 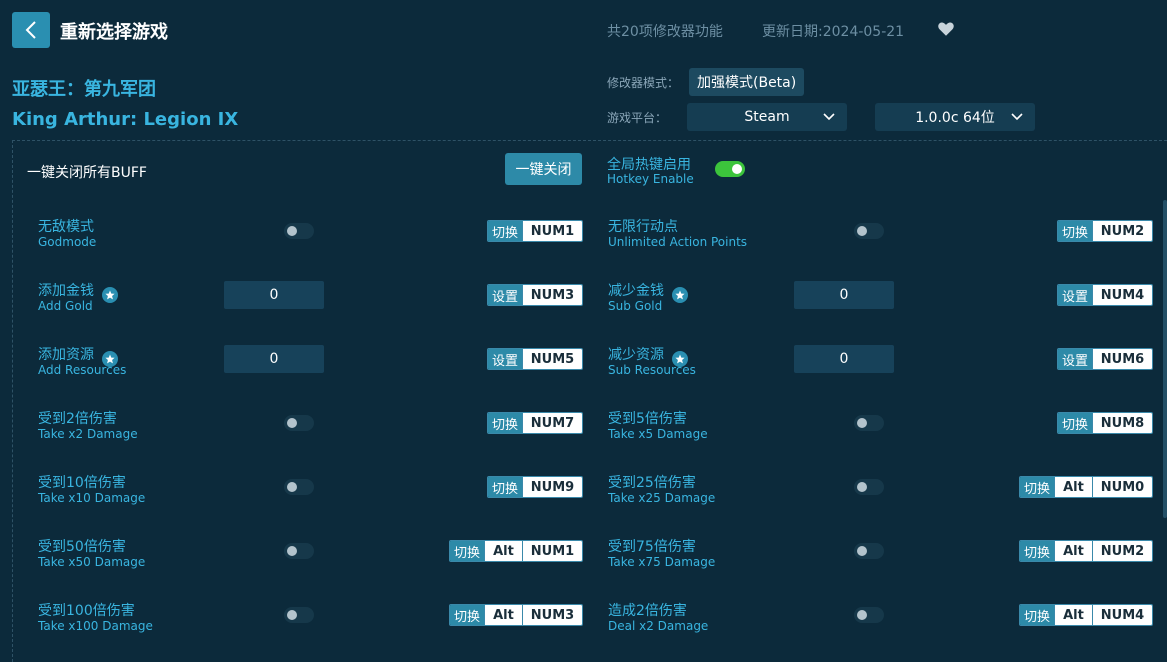 I want to click on all-buff-label: 一键关闭所有BUFF, so click(x=87, y=173).